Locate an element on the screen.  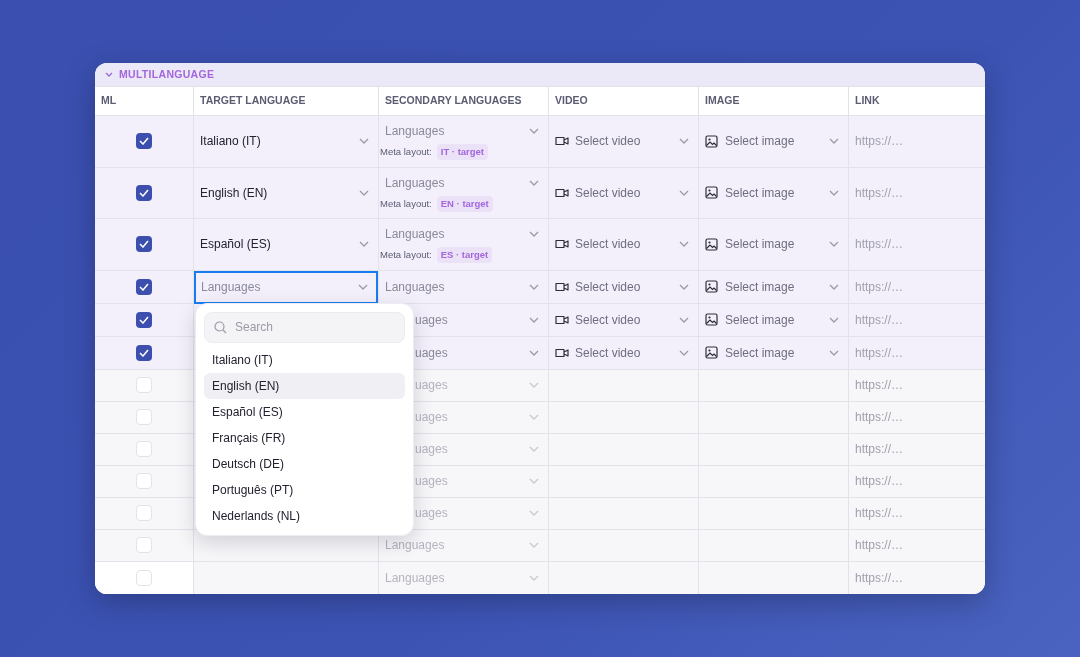
target-language-select: English (EN) is located at coordinates (286, 192).